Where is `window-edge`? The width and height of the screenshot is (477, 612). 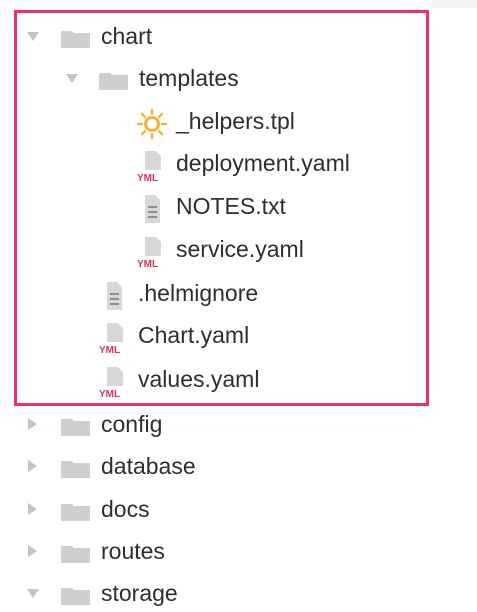
window-edge is located at coordinates (454, 4).